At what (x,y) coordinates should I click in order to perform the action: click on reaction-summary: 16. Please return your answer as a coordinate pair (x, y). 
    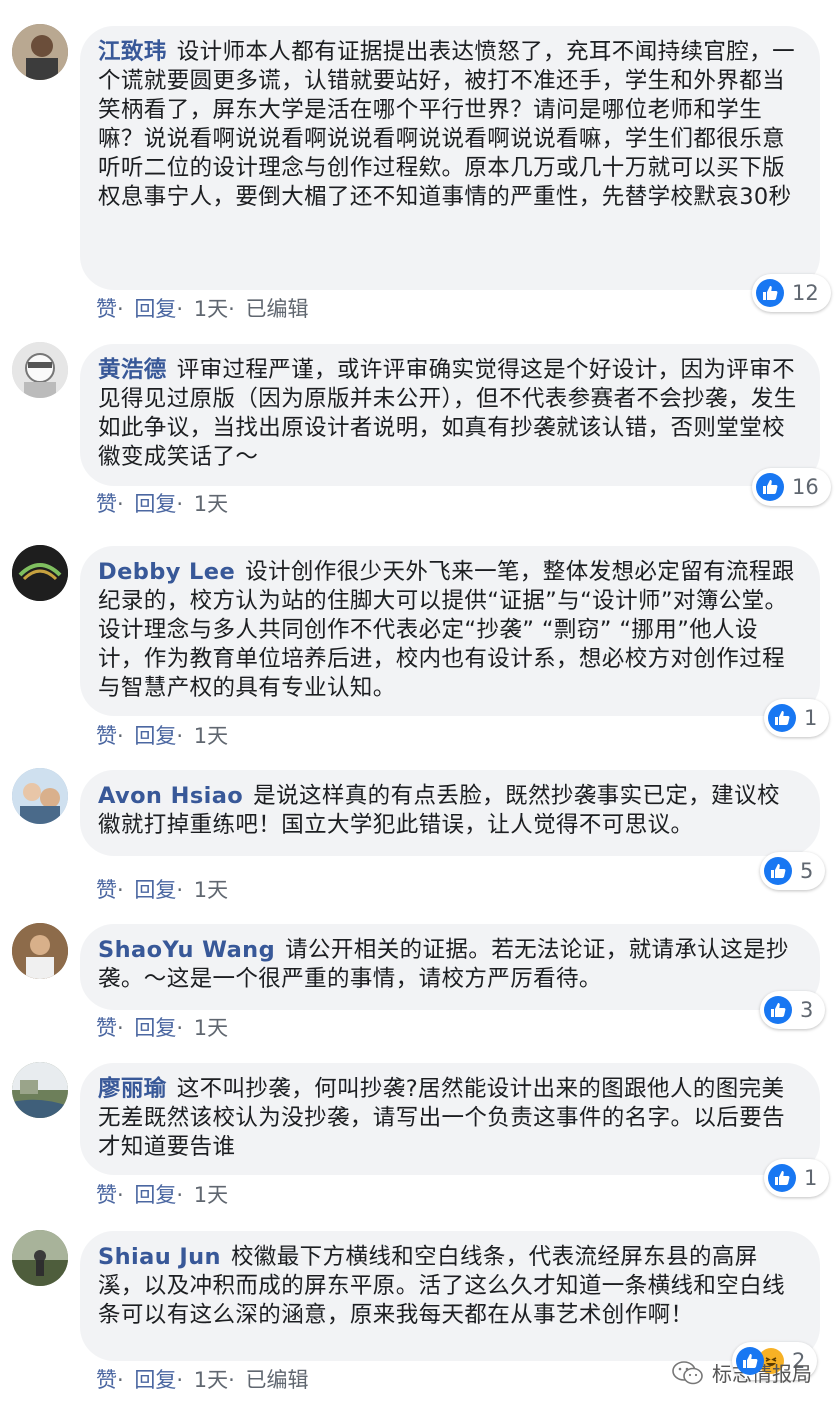
    Looking at the image, I should click on (791, 487).